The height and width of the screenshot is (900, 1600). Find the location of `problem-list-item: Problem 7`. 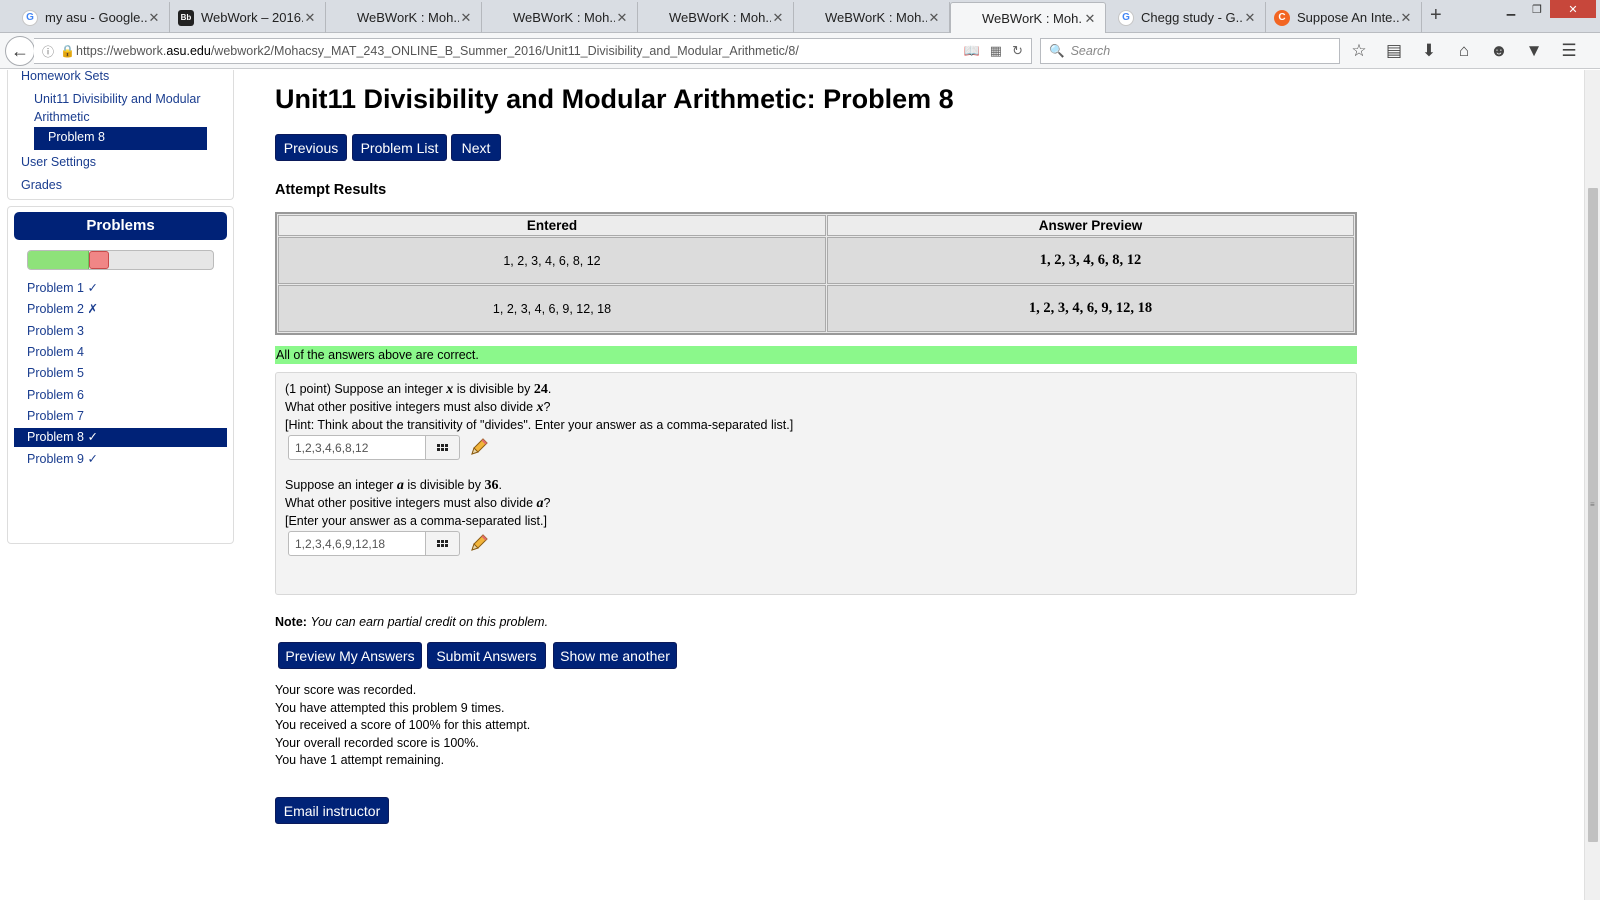

problem-list-item: Problem 7 is located at coordinates (120, 416).